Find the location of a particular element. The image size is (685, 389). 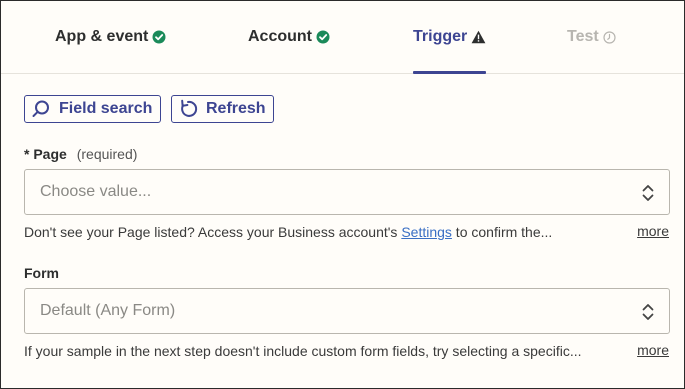

form-select-value: Default (Any Form) is located at coordinates (108, 310).